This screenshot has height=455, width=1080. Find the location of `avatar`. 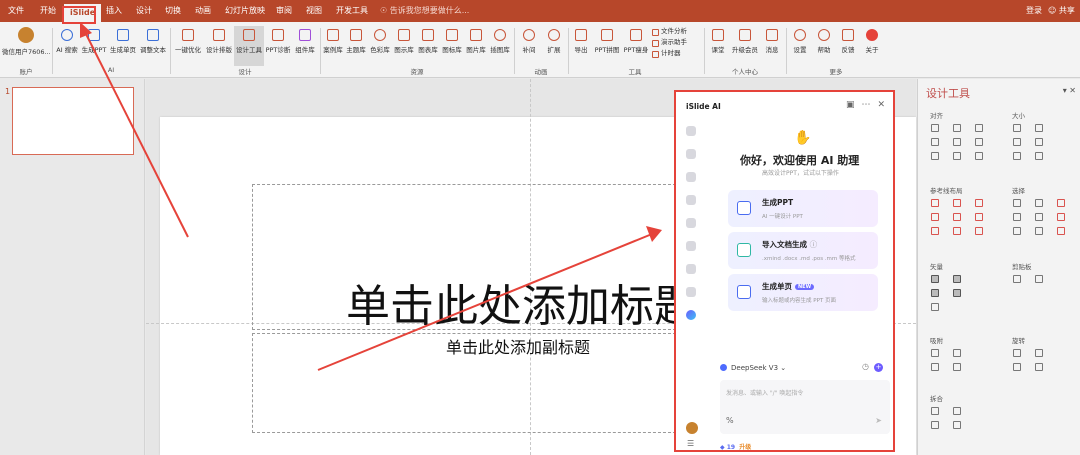

avatar is located at coordinates (692, 428).